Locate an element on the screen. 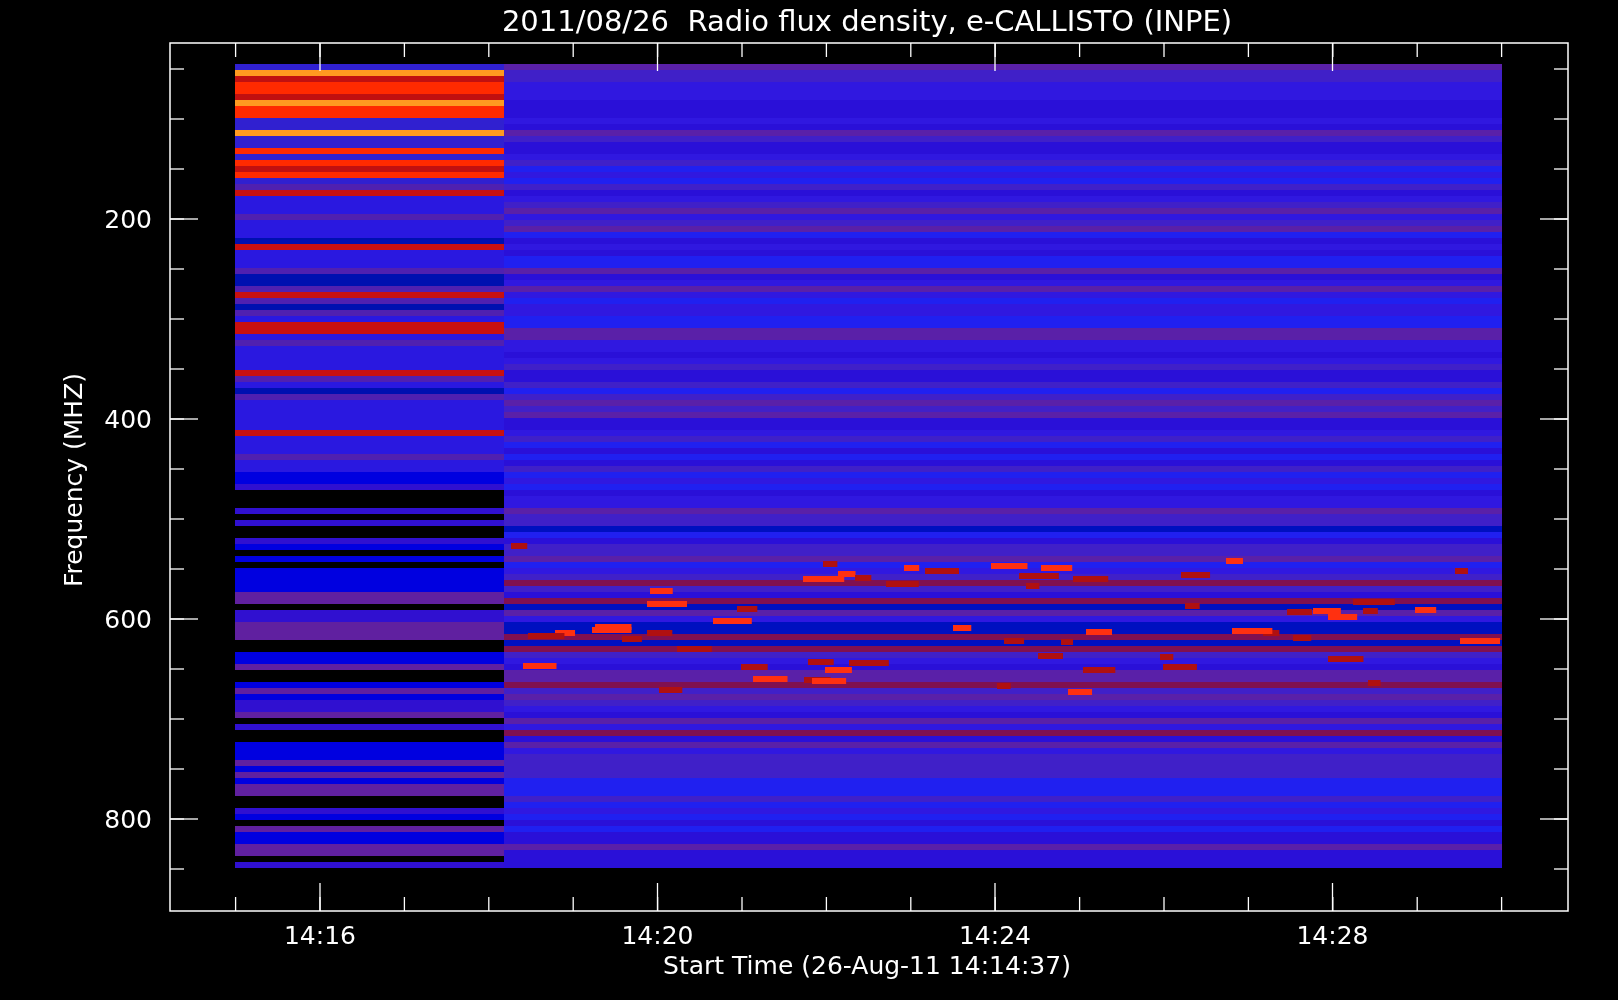 This screenshot has width=1618, height=1000. y-tick-label: 200 is located at coordinates (128, 219).